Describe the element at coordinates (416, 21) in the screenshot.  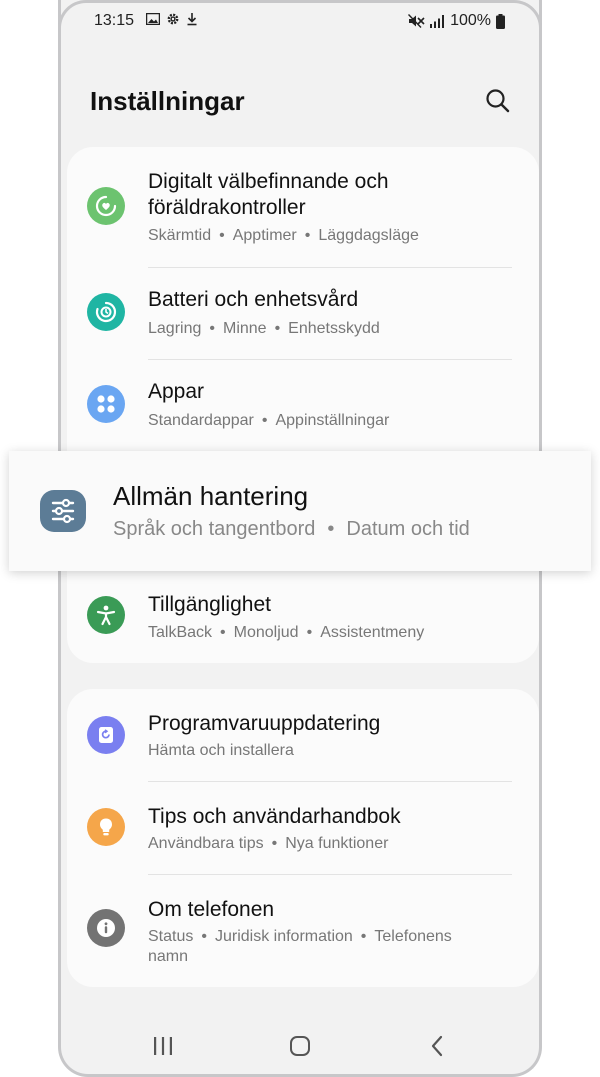
I see `mute-icon` at that location.